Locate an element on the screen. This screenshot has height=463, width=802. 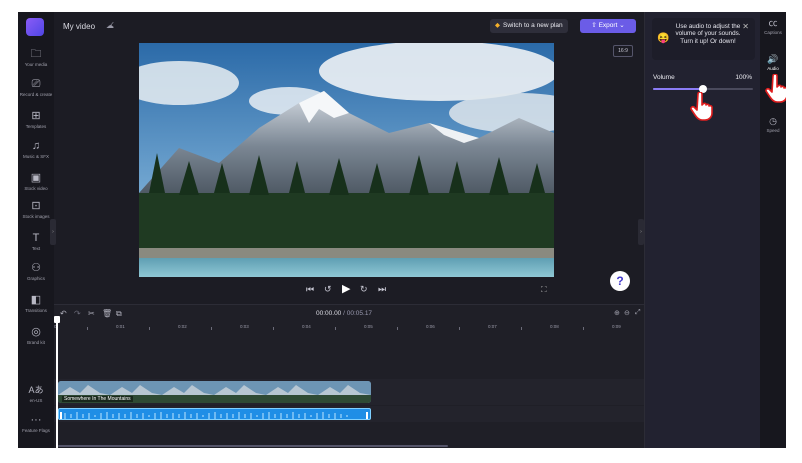
ruler-tick-label: 0:07 is located at coordinates (492, 326).